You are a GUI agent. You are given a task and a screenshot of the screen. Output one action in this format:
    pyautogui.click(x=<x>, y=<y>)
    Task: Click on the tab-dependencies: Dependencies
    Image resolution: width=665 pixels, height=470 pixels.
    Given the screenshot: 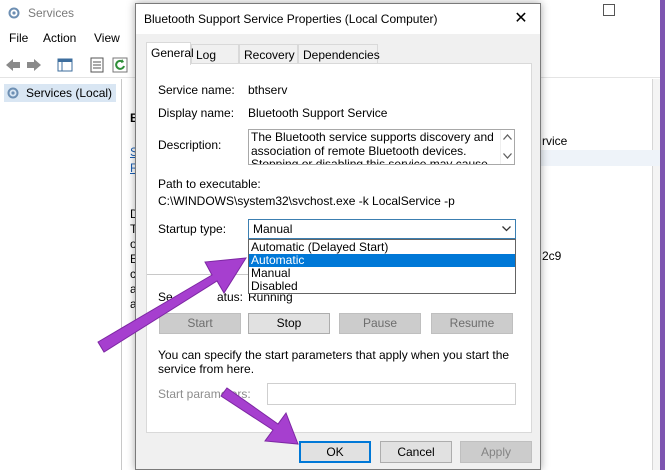 What is the action you would take?
    pyautogui.click(x=339, y=54)
    